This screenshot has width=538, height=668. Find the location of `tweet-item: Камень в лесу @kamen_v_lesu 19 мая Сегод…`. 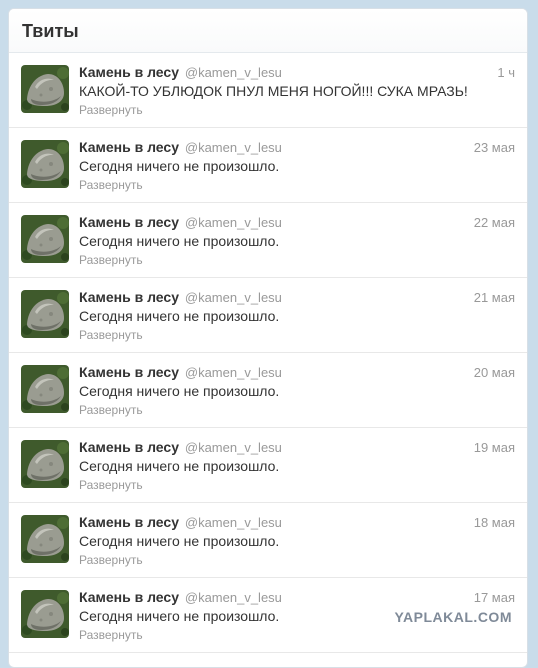

tweet-item: Камень в лесу @kamen_v_lesu 19 мая Сегод… is located at coordinates (268, 465).